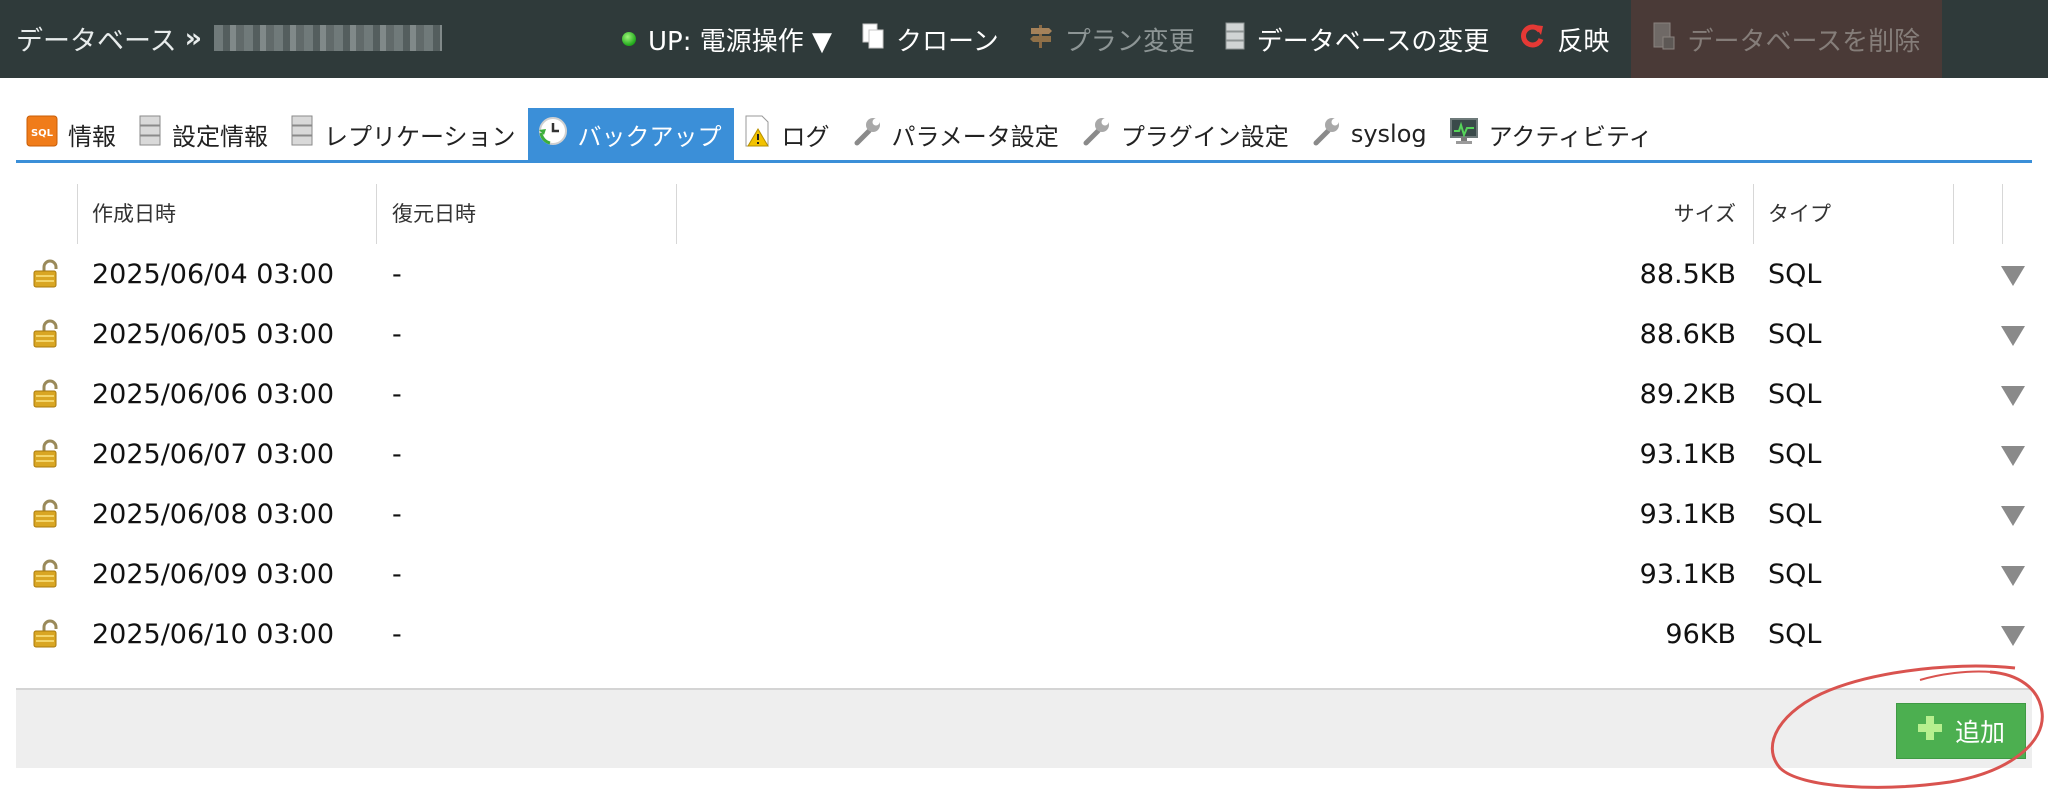  I want to click on copy-icon, so click(873, 39).